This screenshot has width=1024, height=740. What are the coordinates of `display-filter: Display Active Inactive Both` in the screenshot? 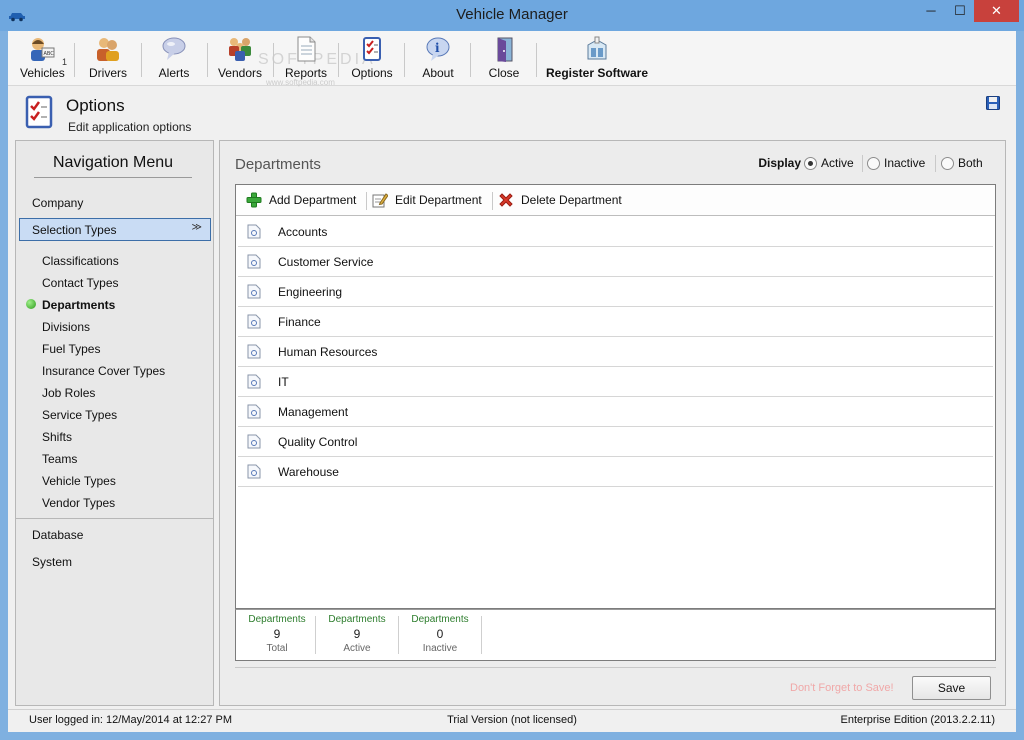 It's located at (870, 164).